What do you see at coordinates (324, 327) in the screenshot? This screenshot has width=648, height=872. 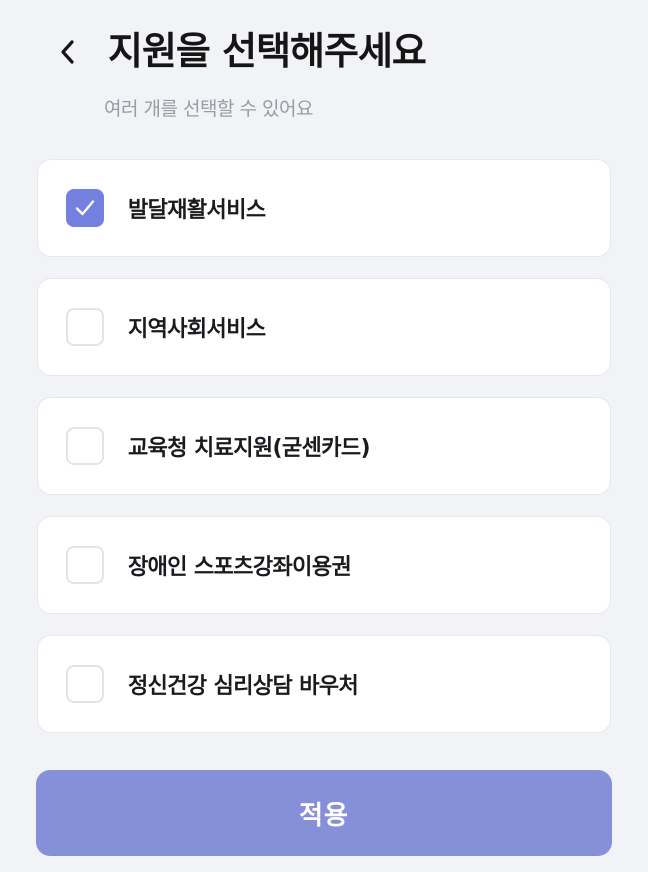 I see `option-card-community-service: 지역사회서비스` at bounding box center [324, 327].